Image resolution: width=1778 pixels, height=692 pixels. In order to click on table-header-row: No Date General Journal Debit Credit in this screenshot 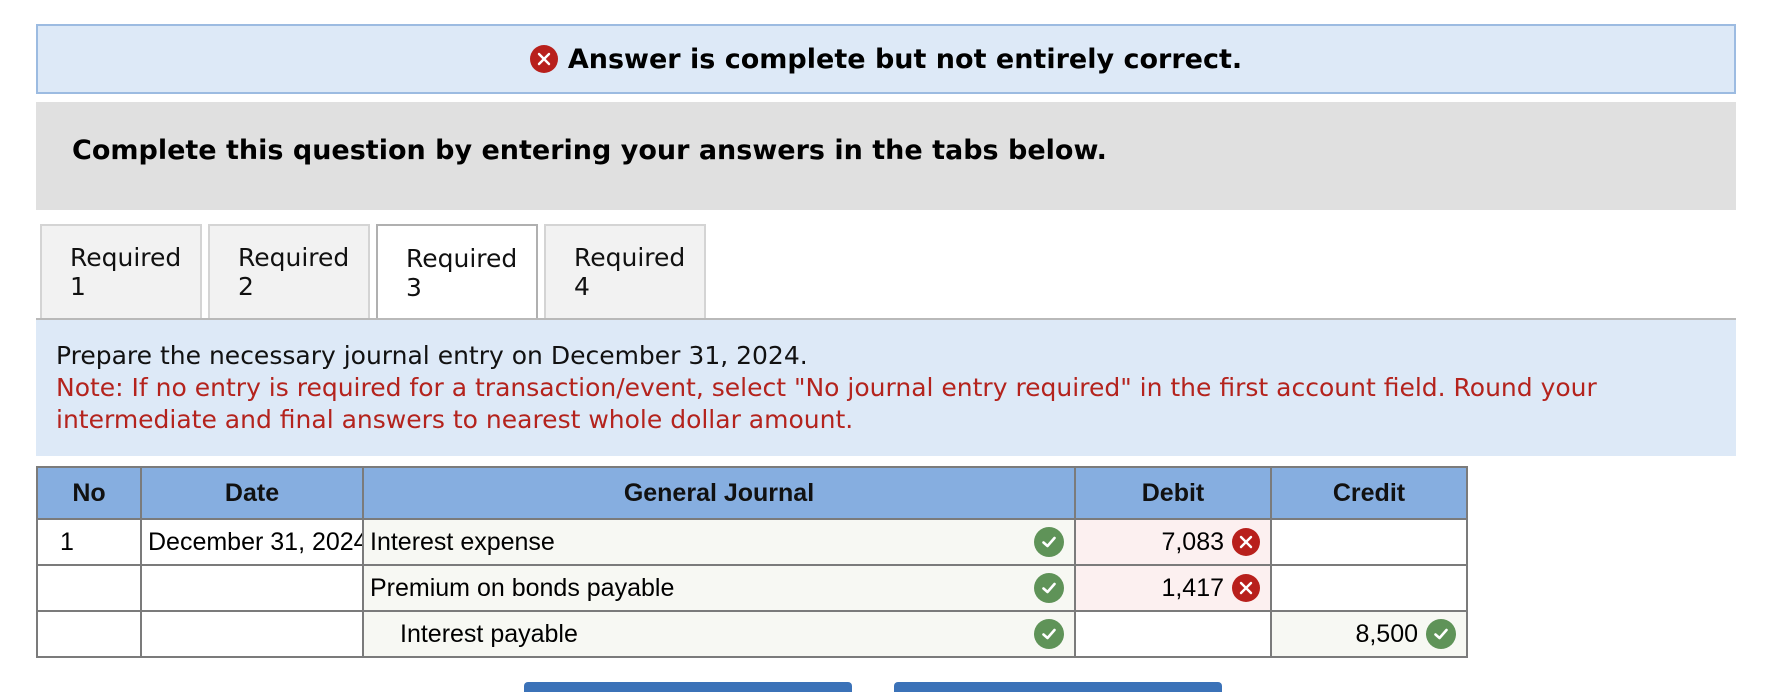, I will do `click(752, 493)`.